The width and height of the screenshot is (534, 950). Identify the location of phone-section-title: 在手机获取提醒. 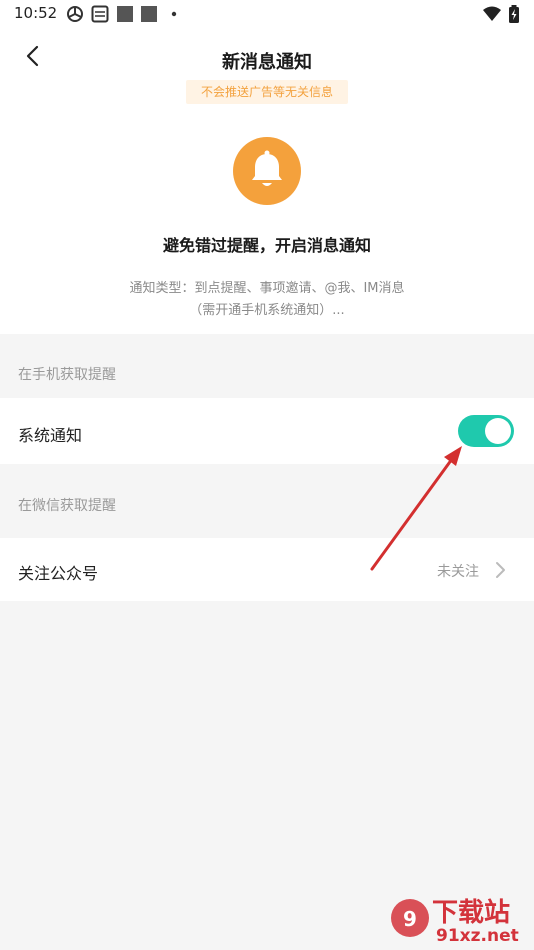
(67, 375).